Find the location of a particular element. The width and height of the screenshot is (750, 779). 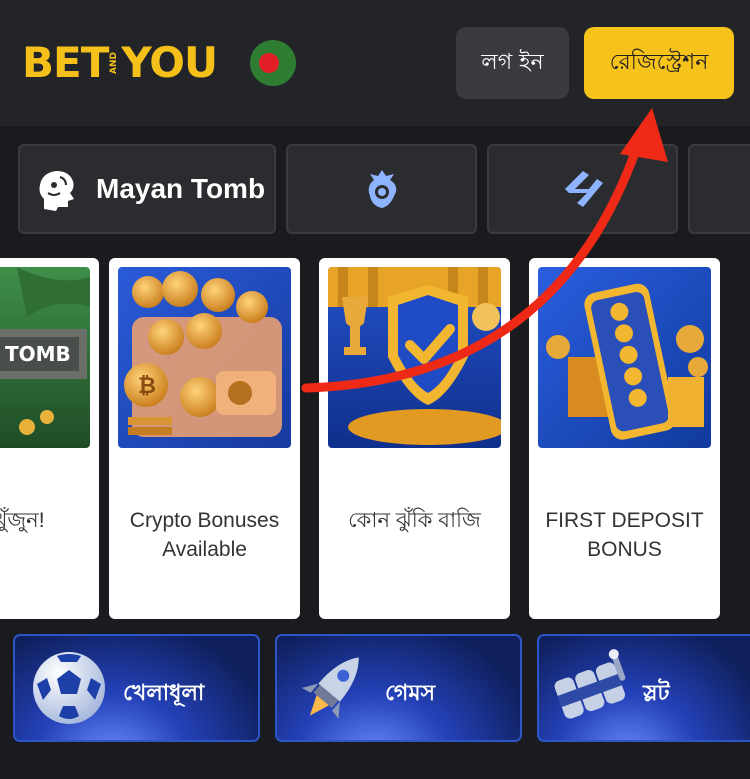

category-laliga is located at coordinates (582, 189).